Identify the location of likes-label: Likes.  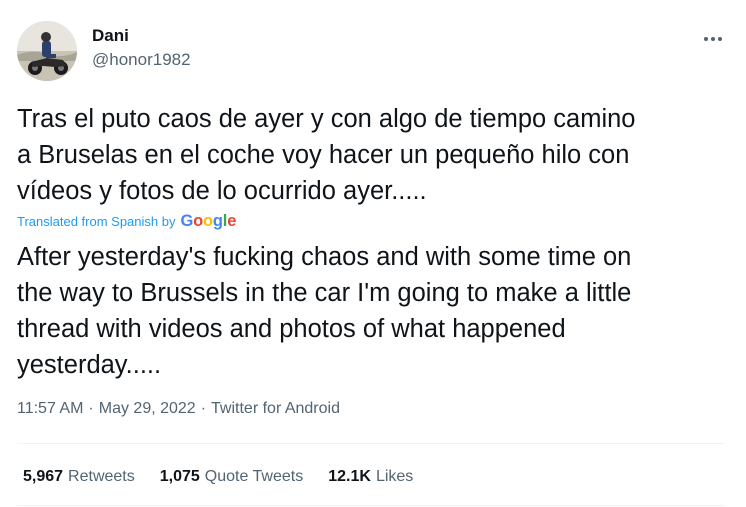
(394, 476).